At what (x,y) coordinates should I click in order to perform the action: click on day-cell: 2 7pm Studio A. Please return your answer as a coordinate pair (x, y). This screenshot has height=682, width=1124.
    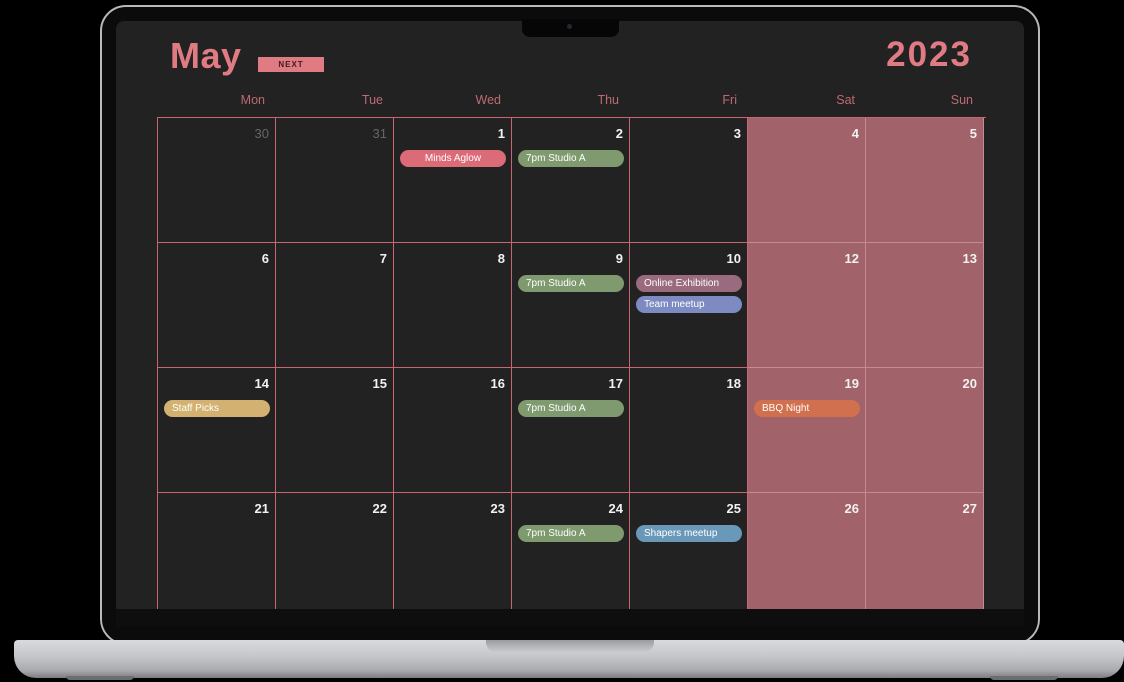
    Looking at the image, I should click on (571, 180).